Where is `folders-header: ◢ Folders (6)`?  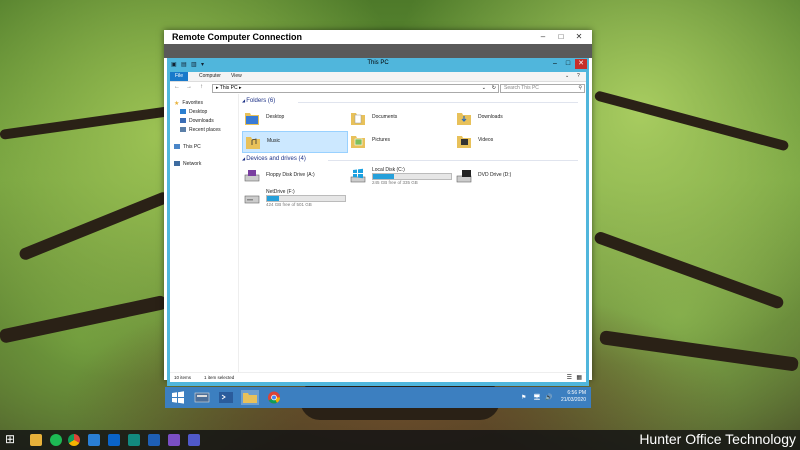
folders-header: ◢ Folders (6) is located at coordinates (258, 101).